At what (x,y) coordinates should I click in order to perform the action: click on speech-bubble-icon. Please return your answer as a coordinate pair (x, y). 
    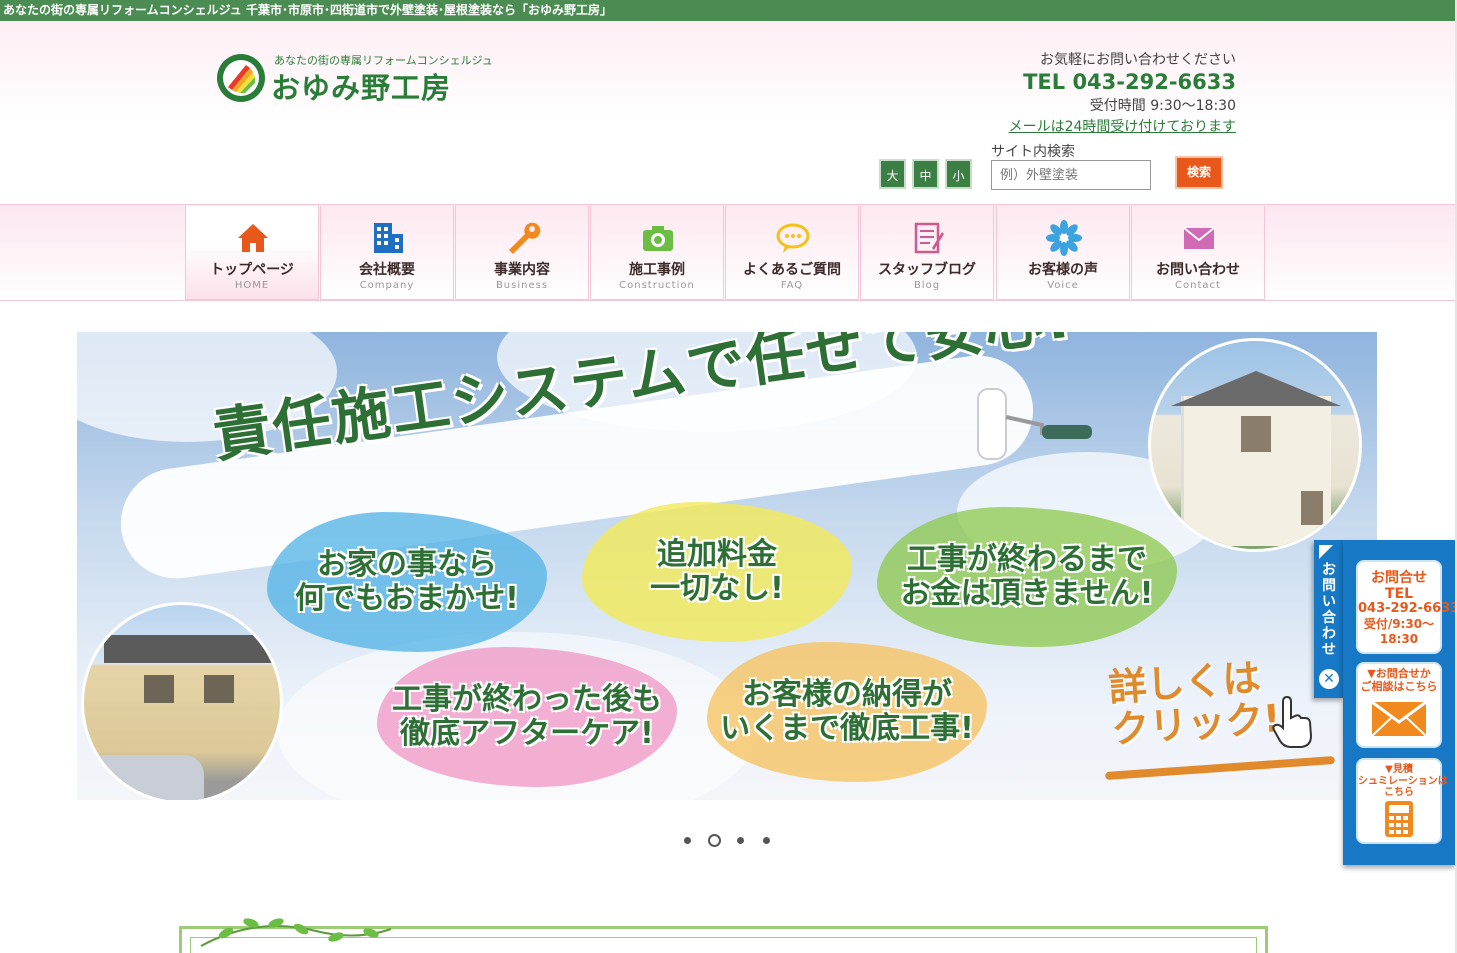
    Looking at the image, I should click on (793, 238).